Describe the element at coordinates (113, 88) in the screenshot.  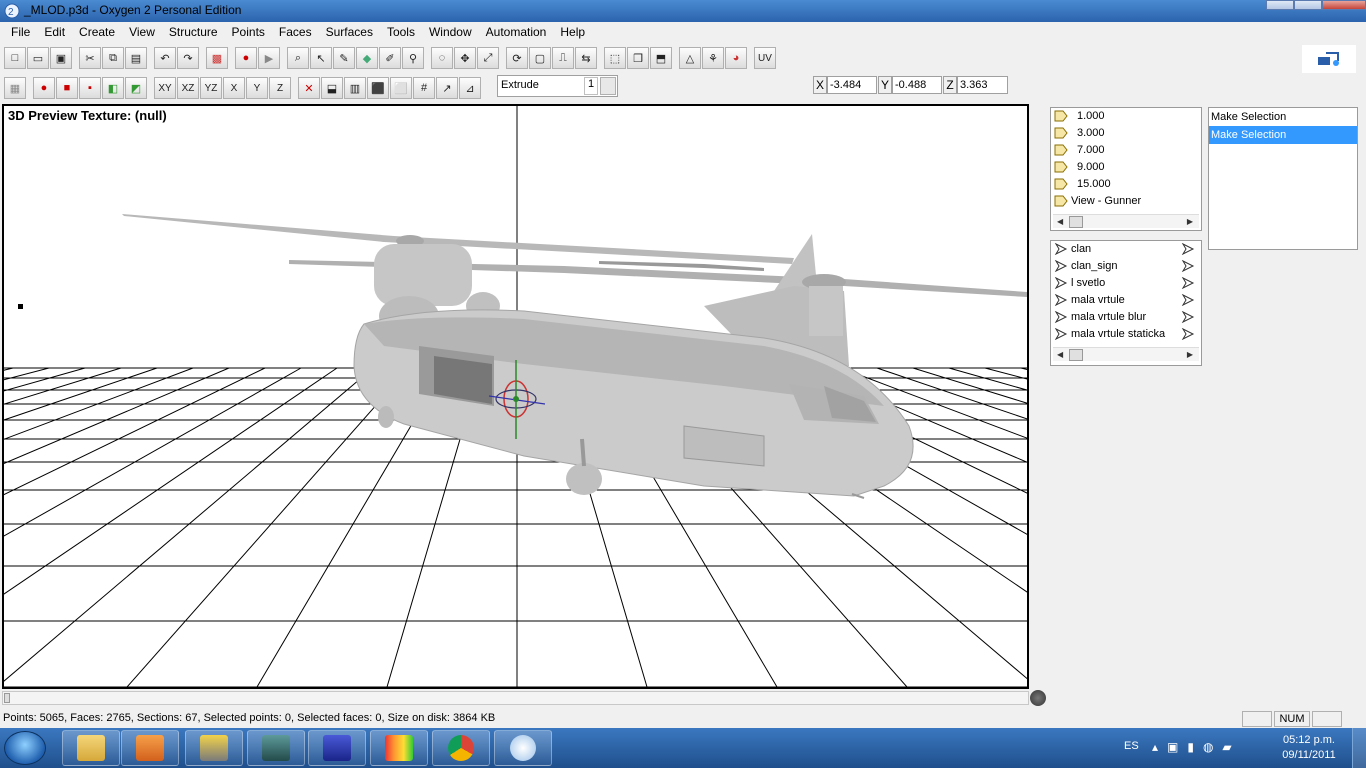
I see `object-mode-icon: ◧` at that location.